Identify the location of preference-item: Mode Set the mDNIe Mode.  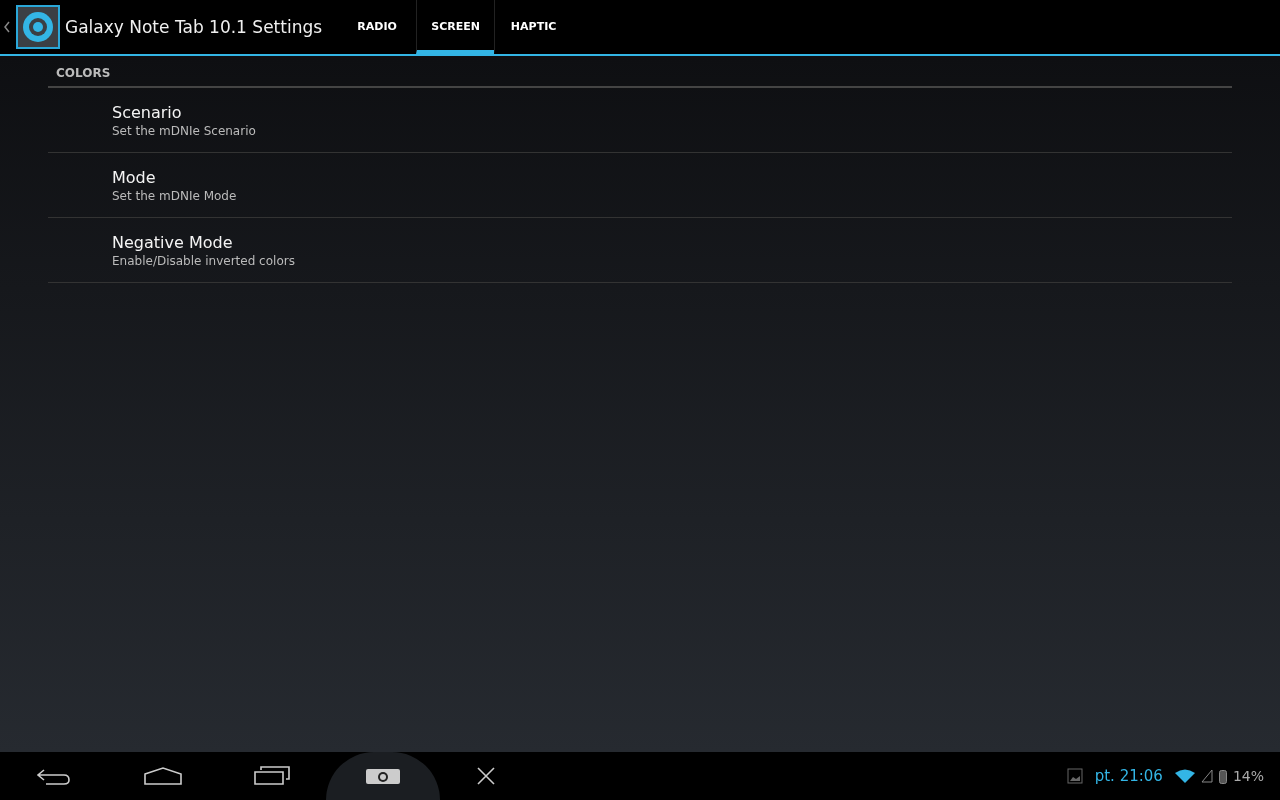
(640, 185).